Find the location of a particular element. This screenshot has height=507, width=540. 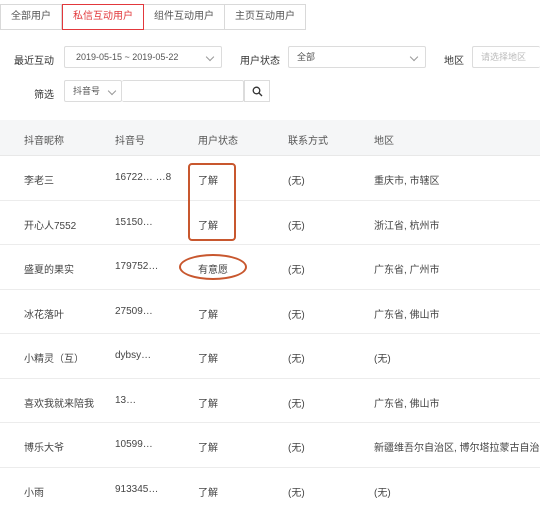

screen-type-select: 抖音号 is located at coordinates (93, 91).